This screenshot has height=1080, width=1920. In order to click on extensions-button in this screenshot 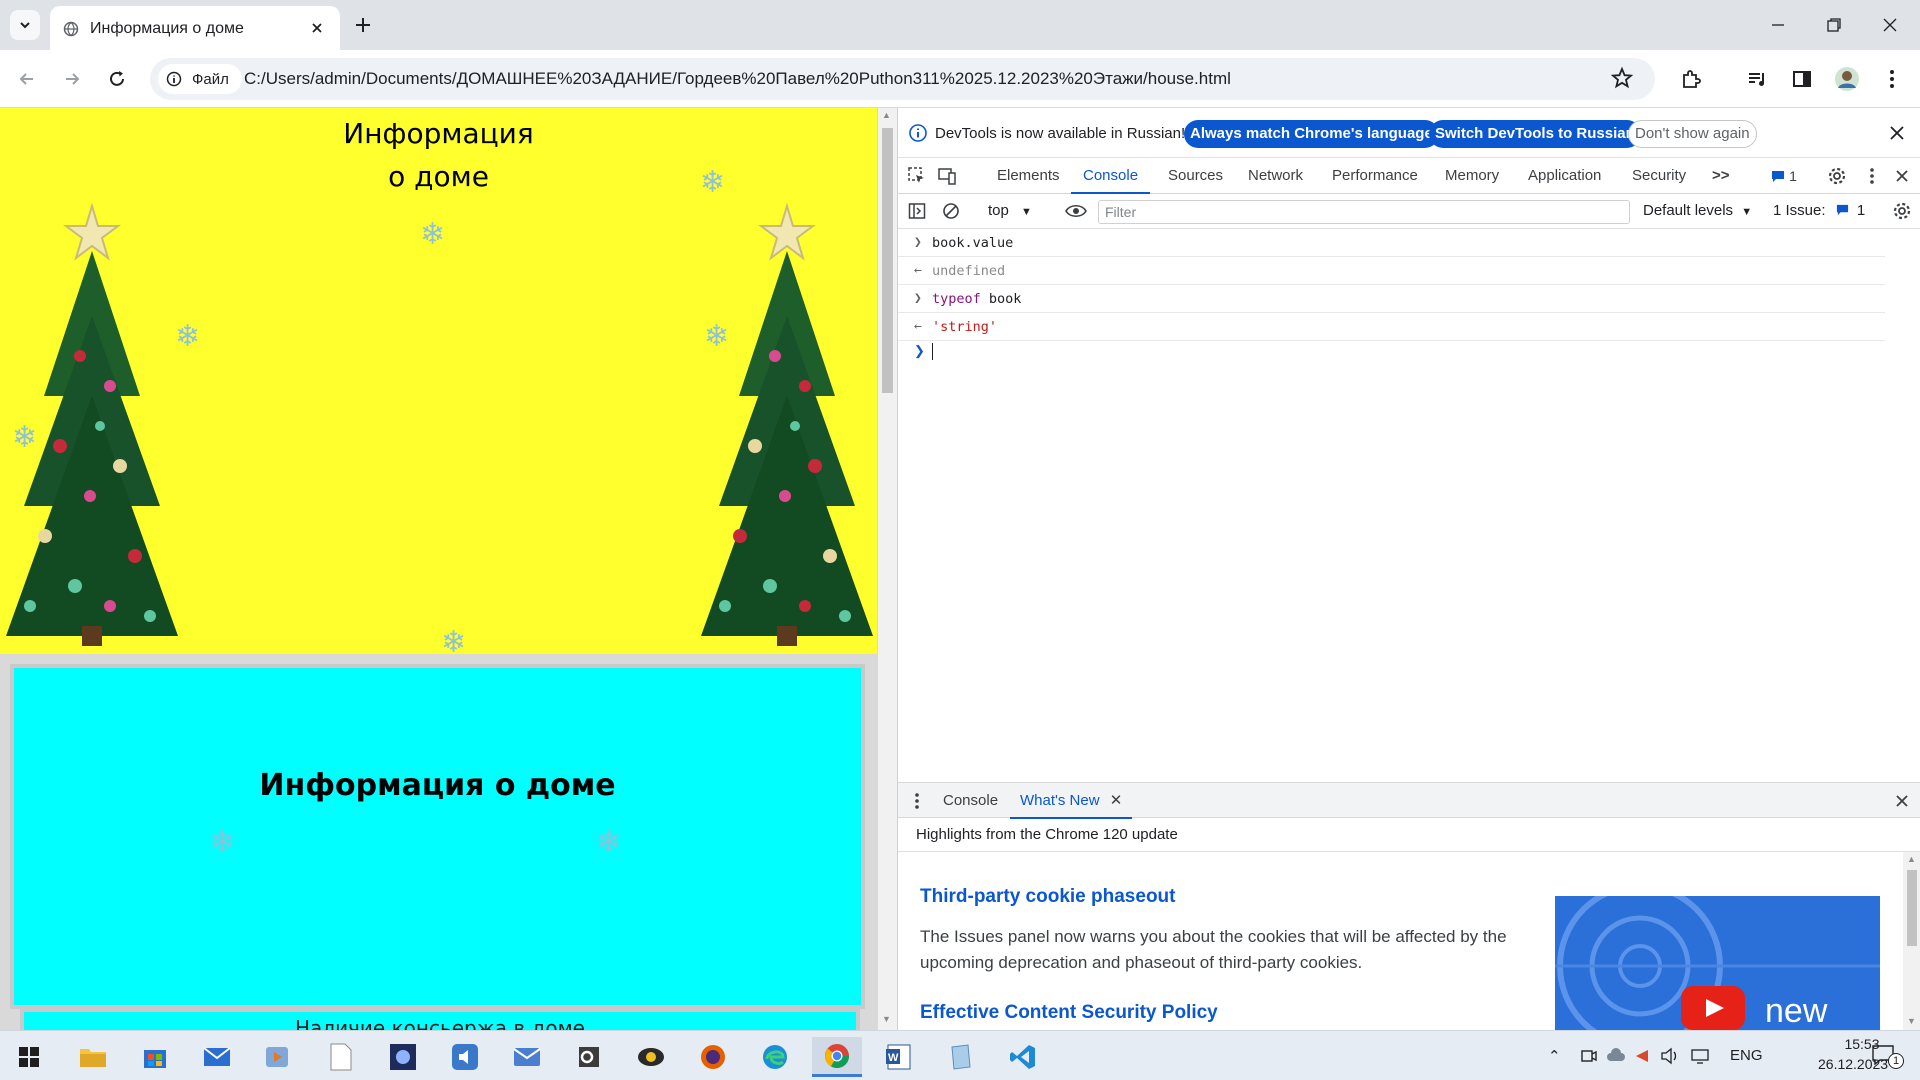, I will do `click(1691, 79)`.